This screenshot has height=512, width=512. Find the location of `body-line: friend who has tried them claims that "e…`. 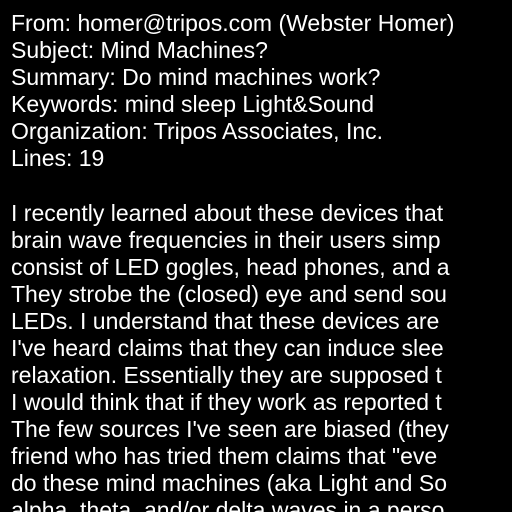

body-line: friend who has tried them claims that "e… is located at coordinates (224, 456).